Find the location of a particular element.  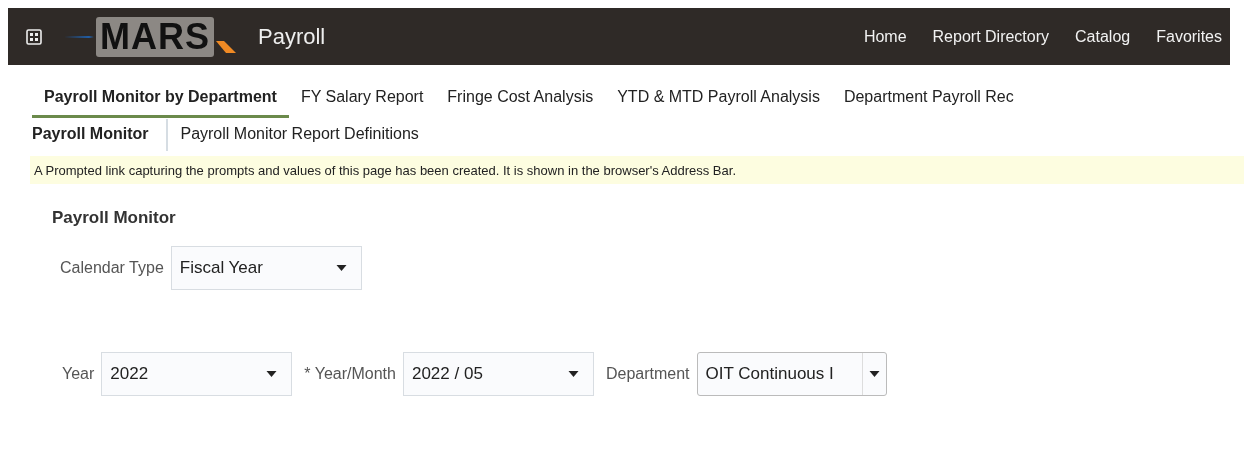

tab: YTD & MTD Payroll Analysis is located at coordinates (718, 101).